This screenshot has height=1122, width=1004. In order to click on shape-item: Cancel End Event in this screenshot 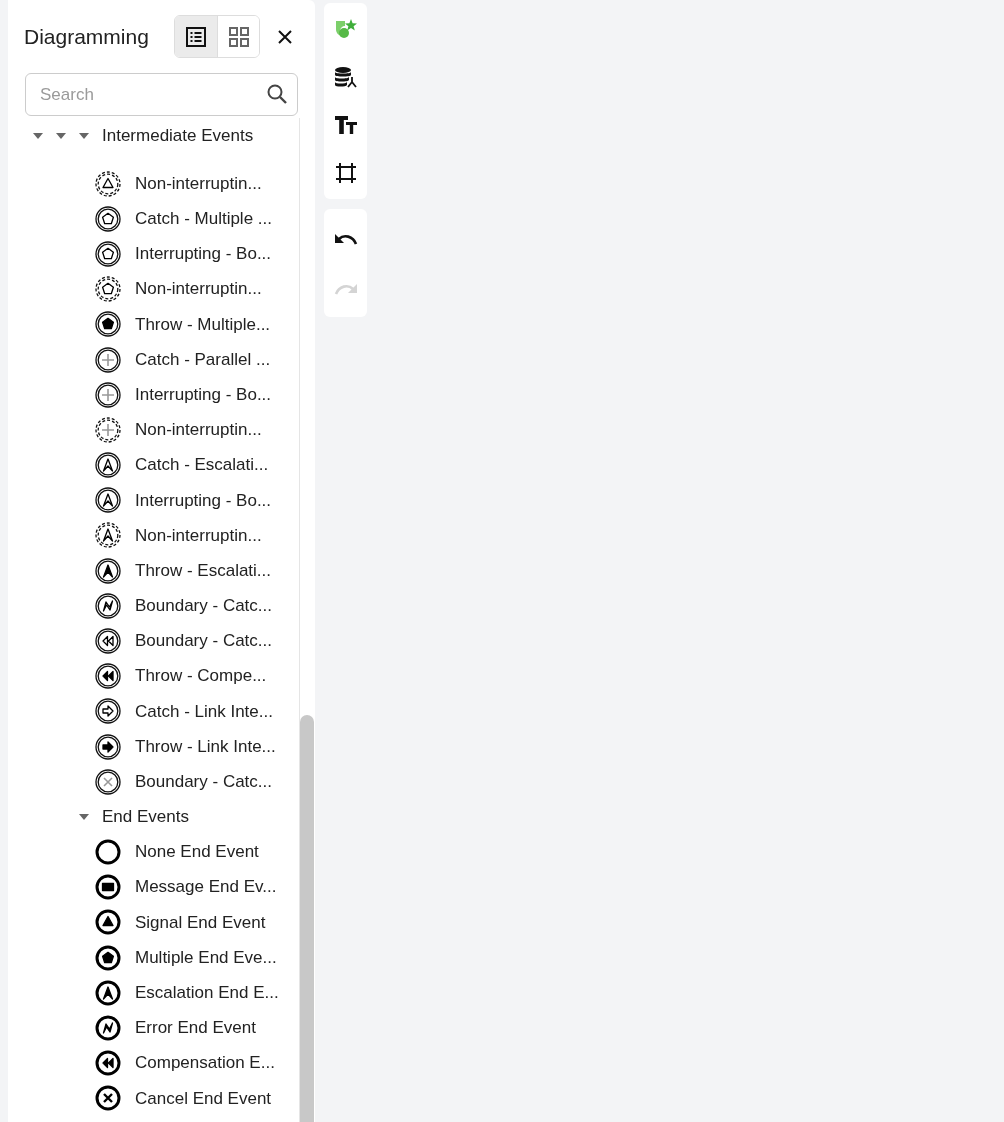, I will do `click(162, 1098)`.